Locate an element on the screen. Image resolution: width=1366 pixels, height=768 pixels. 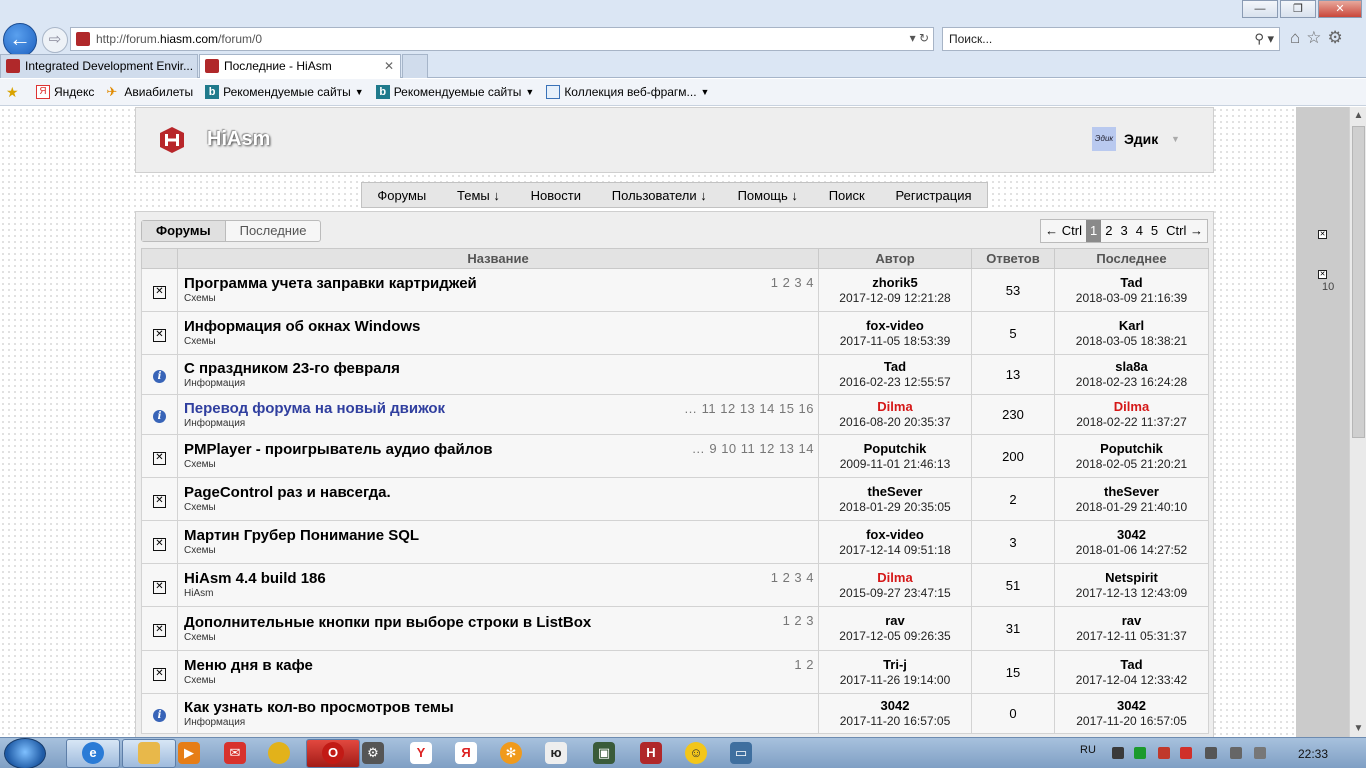
new-tab-button is located at coordinates (415, 66).